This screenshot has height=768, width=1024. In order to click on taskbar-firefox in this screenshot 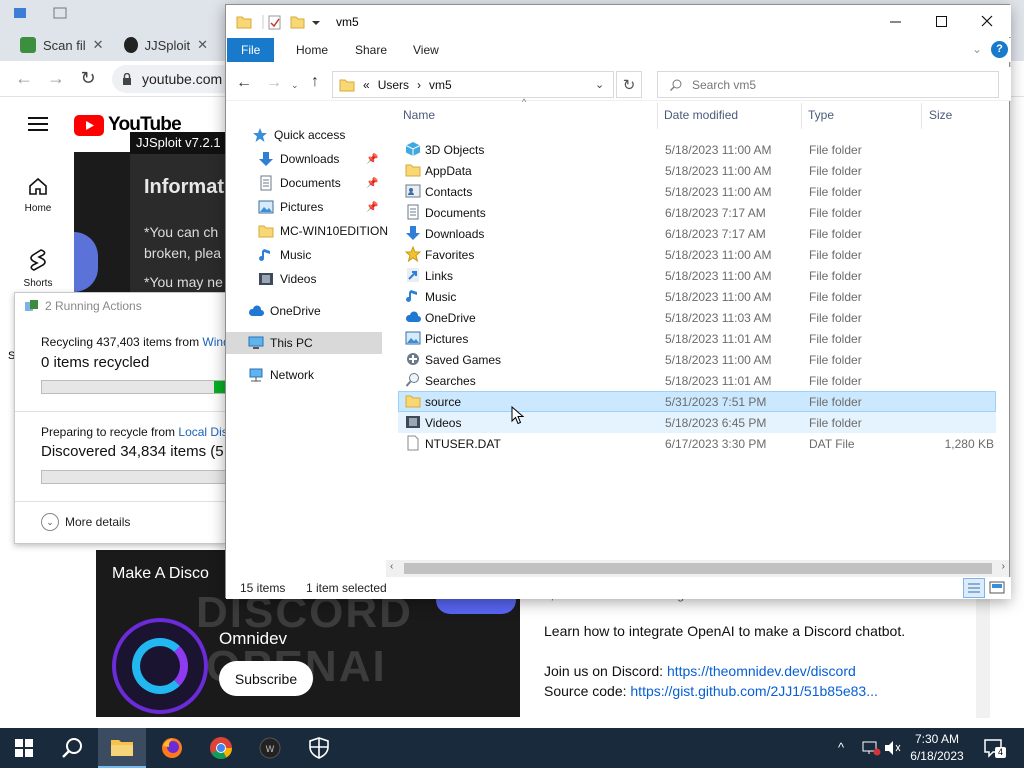, I will do `click(172, 748)`.